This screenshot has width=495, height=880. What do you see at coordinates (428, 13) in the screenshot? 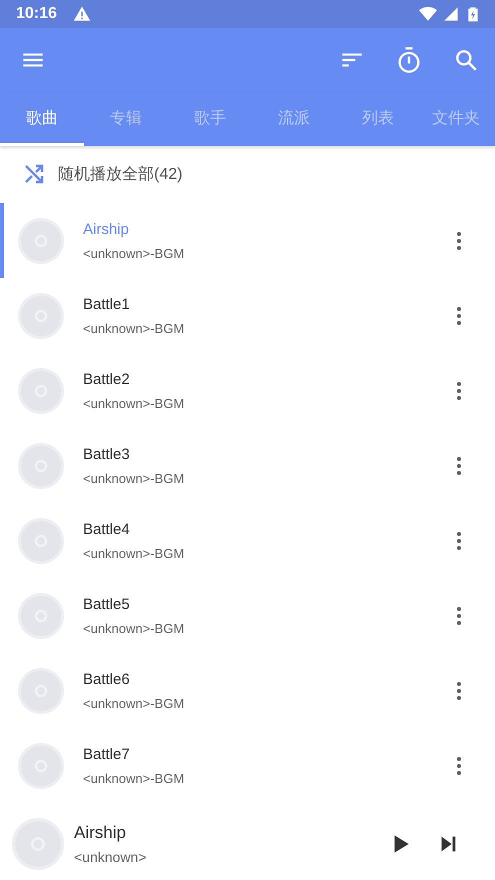
I see `wifi-icon` at bounding box center [428, 13].